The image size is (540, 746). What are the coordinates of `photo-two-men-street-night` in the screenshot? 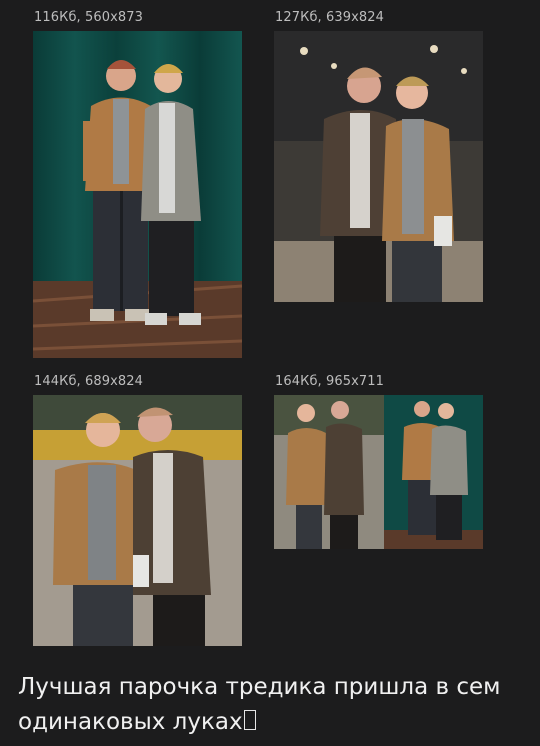 It's located at (378, 166).